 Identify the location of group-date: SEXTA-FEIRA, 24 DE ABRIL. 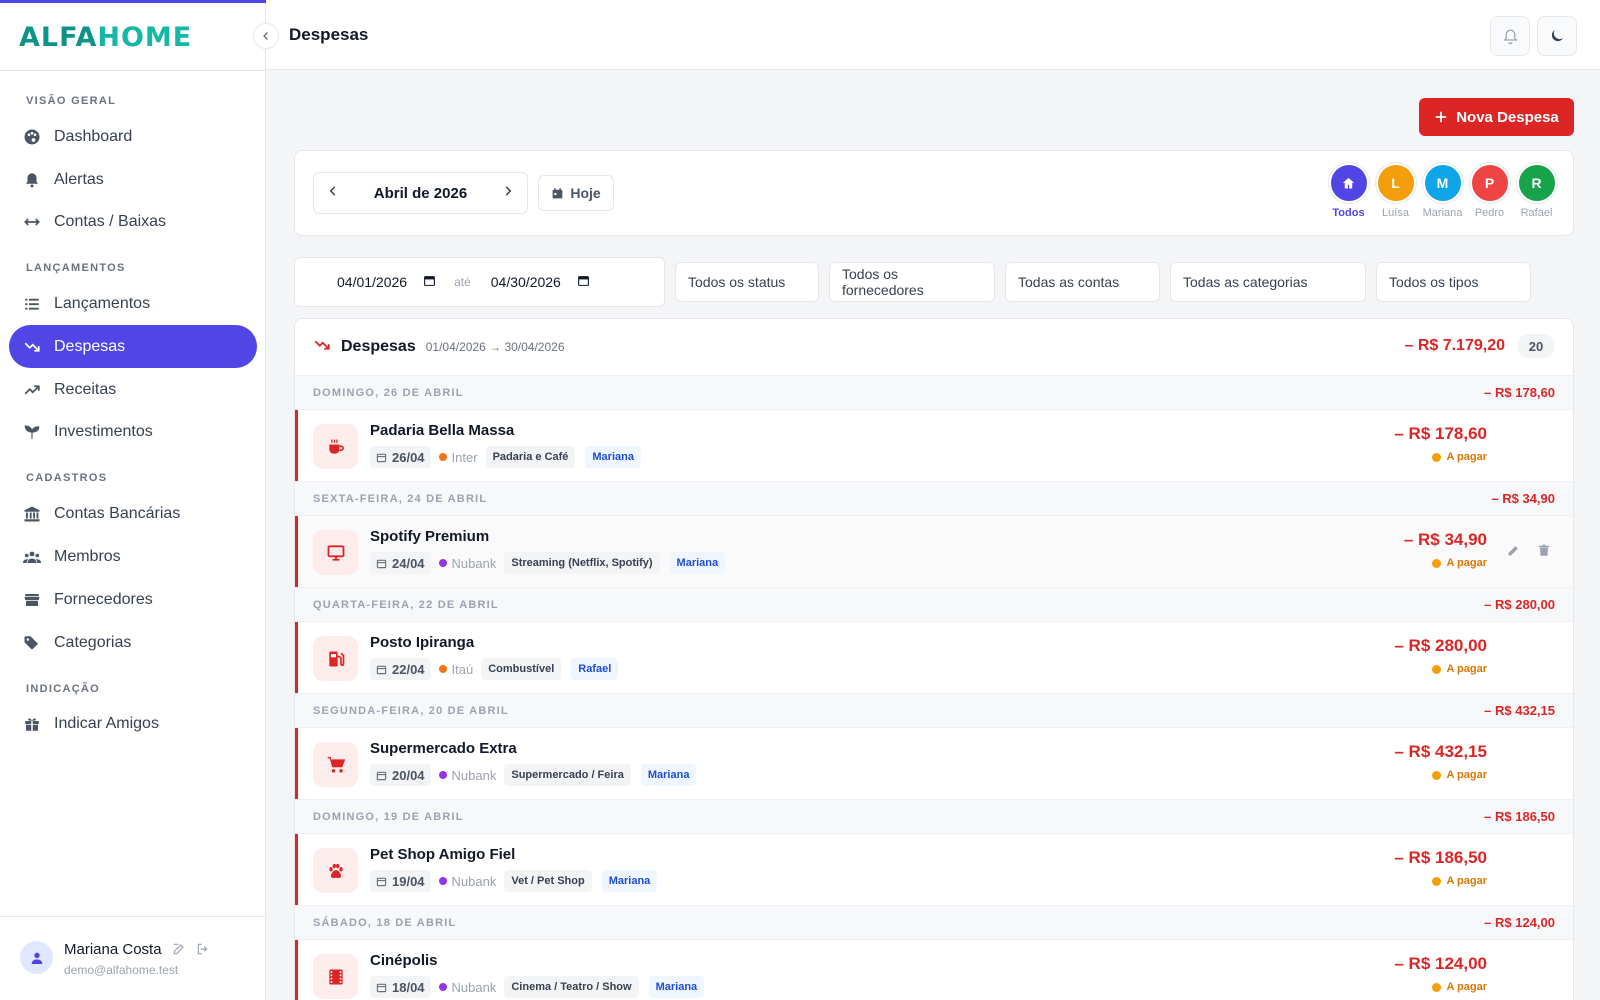
(400, 498).